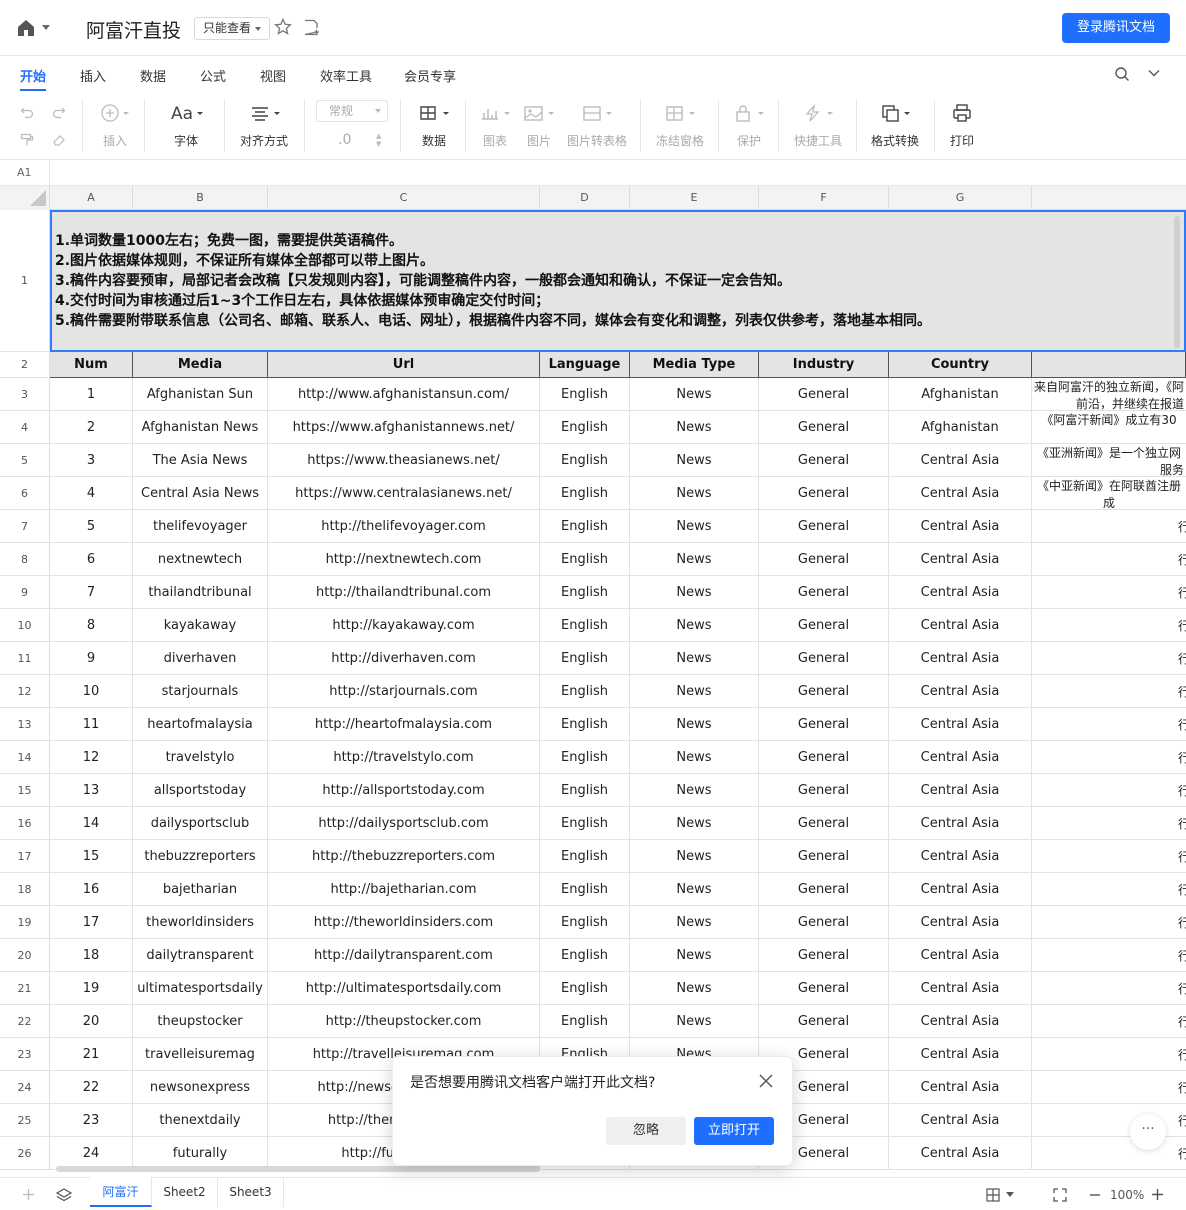  I want to click on tab-member: 会员专享, so click(430, 75).